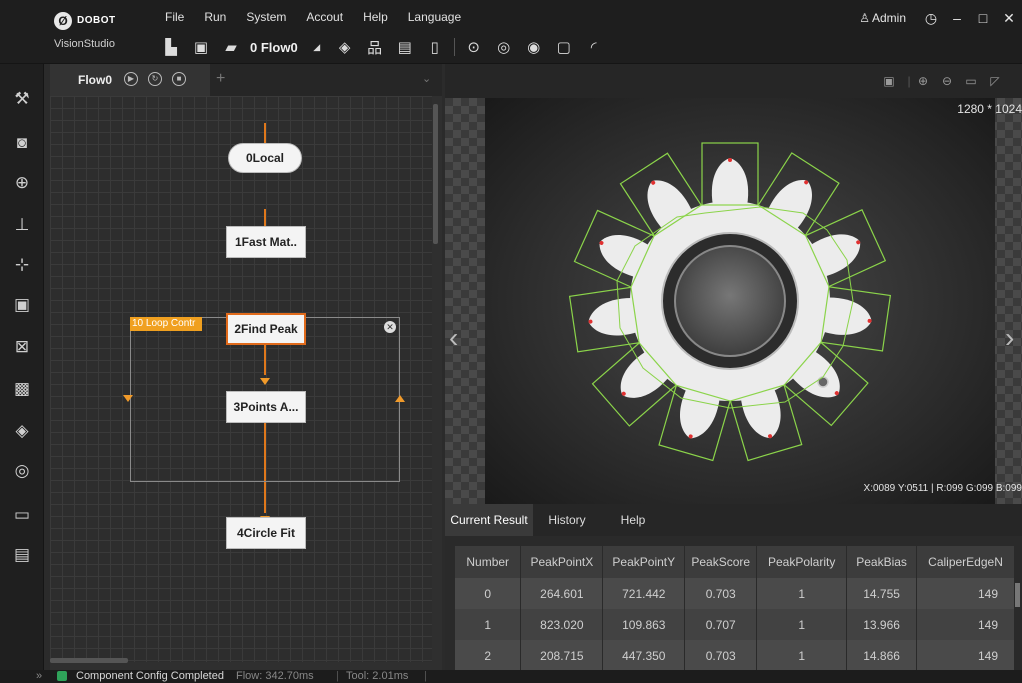 This screenshot has width=1022, height=683. I want to click on color-icon: ◈, so click(22, 431).